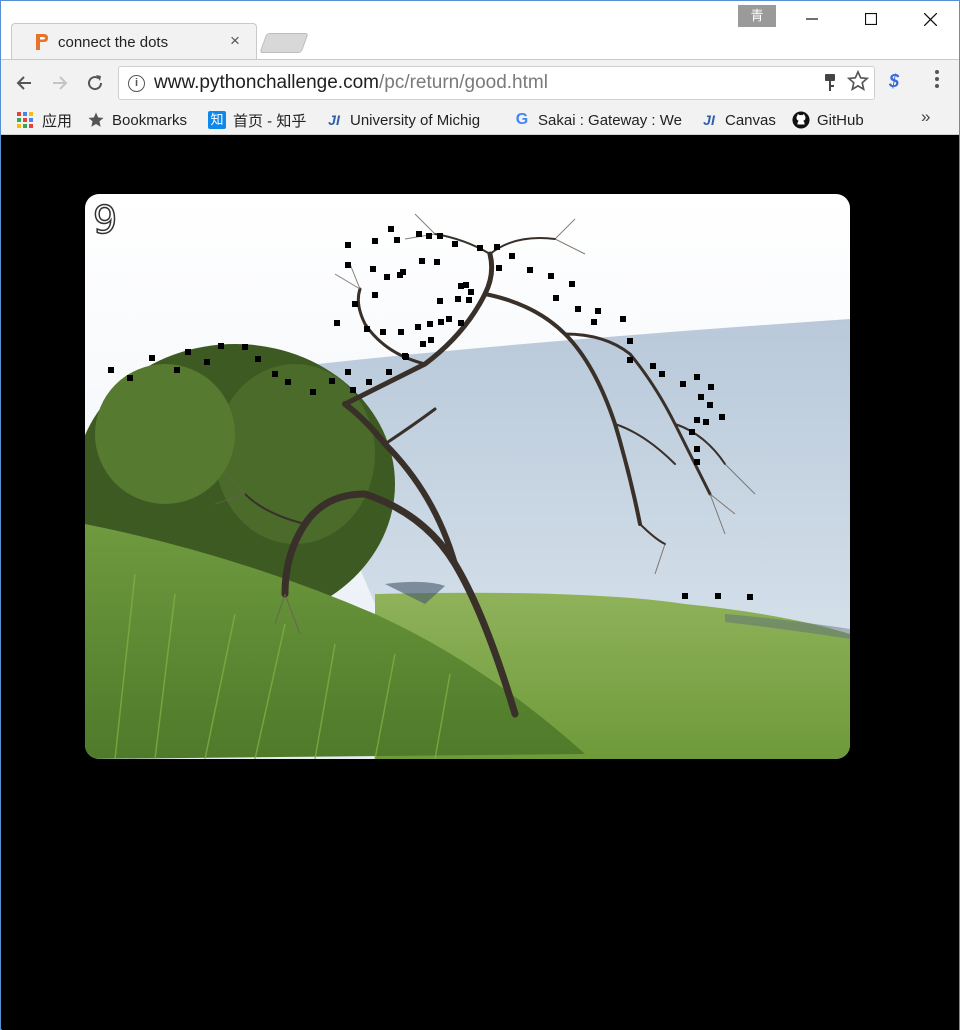  What do you see at coordinates (105, 220) in the screenshot?
I see `page-number: 9` at bounding box center [105, 220].